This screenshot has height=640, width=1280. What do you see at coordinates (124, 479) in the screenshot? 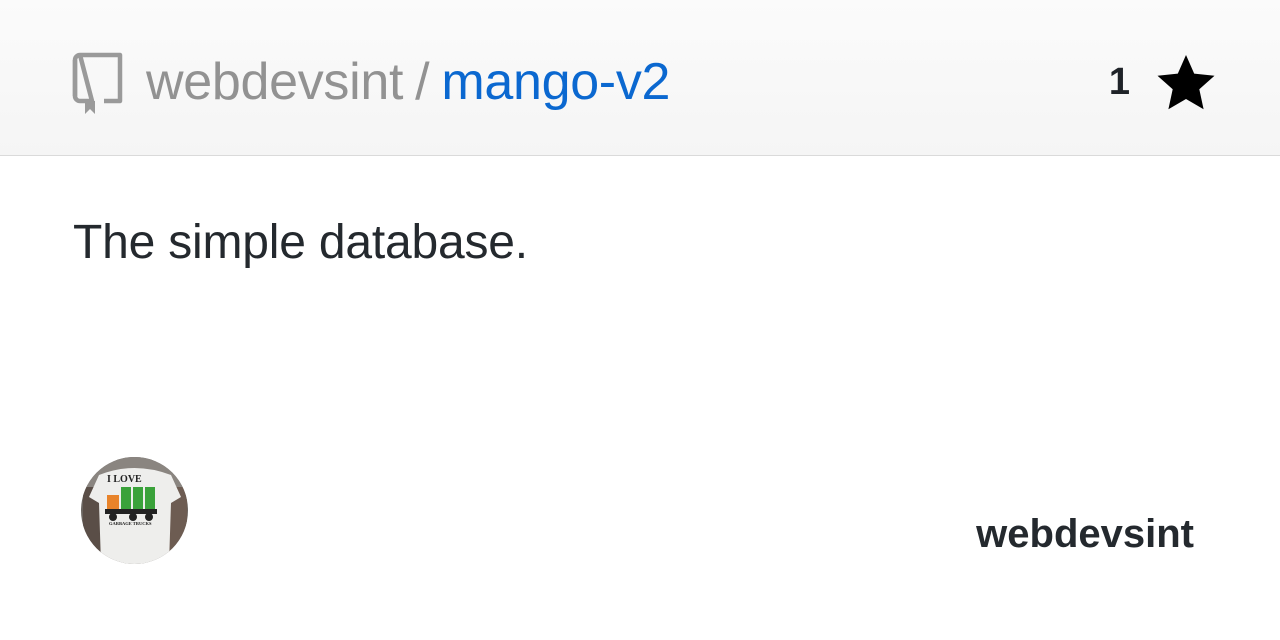
I see `avatar-shirt-text-top: I LOVE` at bounding box center [124, 479].